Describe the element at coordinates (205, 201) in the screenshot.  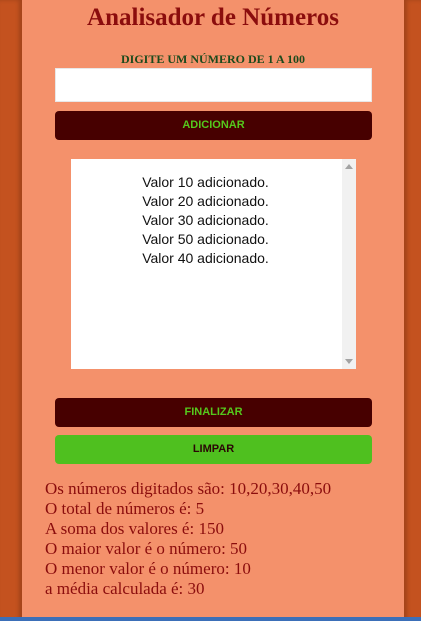
I see `list-item: Valor 20 adicionado.` at that location.